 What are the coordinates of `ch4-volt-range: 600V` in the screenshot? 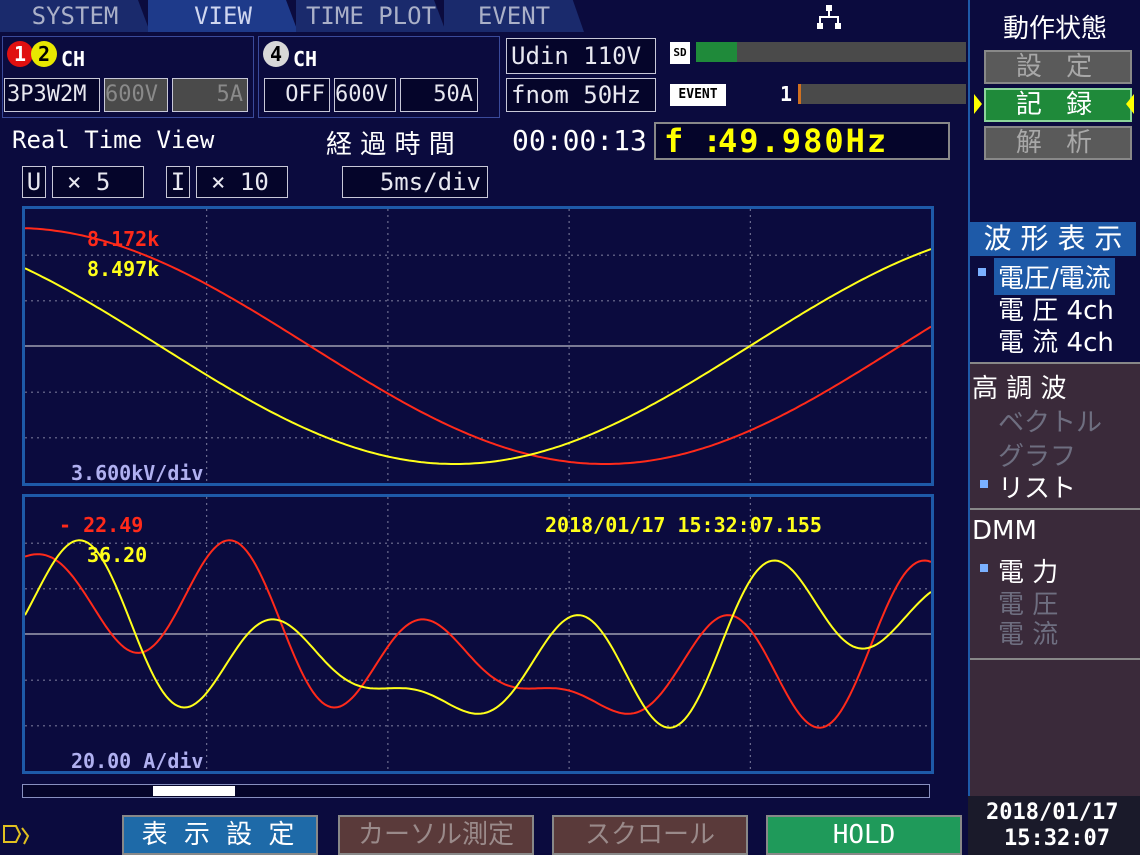 It's located at (365, 95).